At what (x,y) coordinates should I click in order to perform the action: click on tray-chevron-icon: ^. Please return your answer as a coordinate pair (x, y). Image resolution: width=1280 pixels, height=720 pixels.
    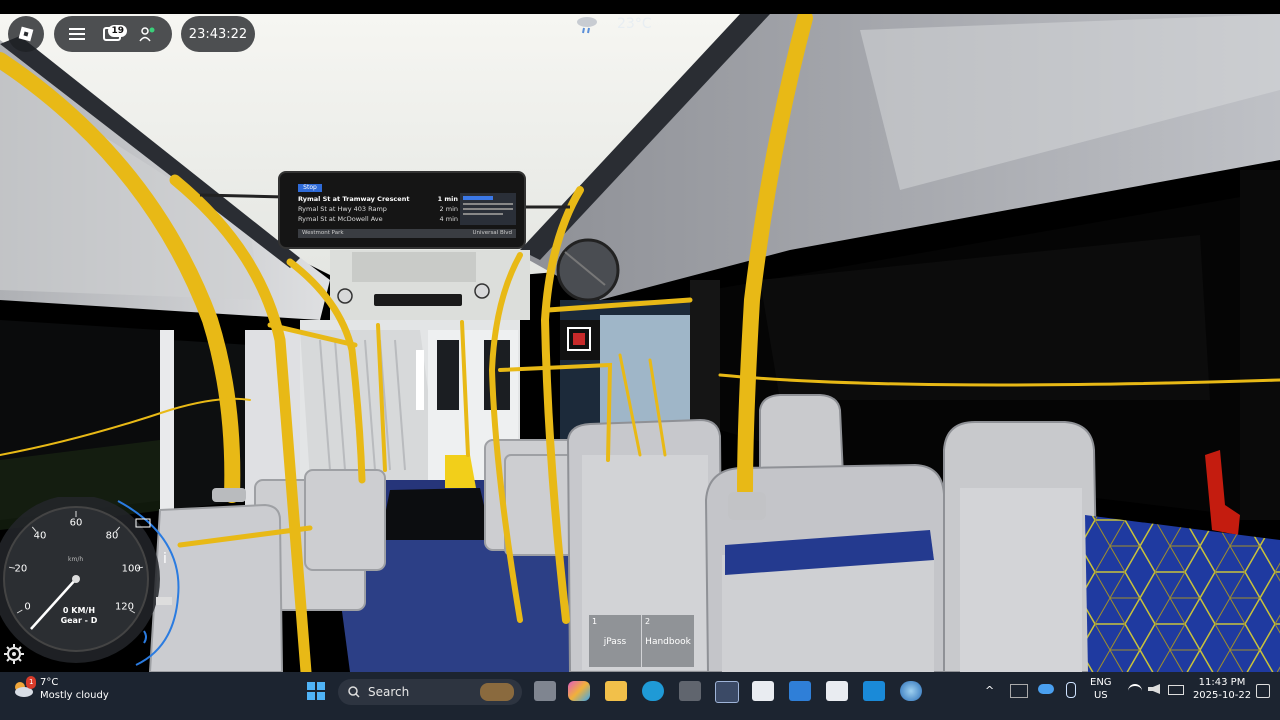
    Looking at the image, I should click on (989, 690).